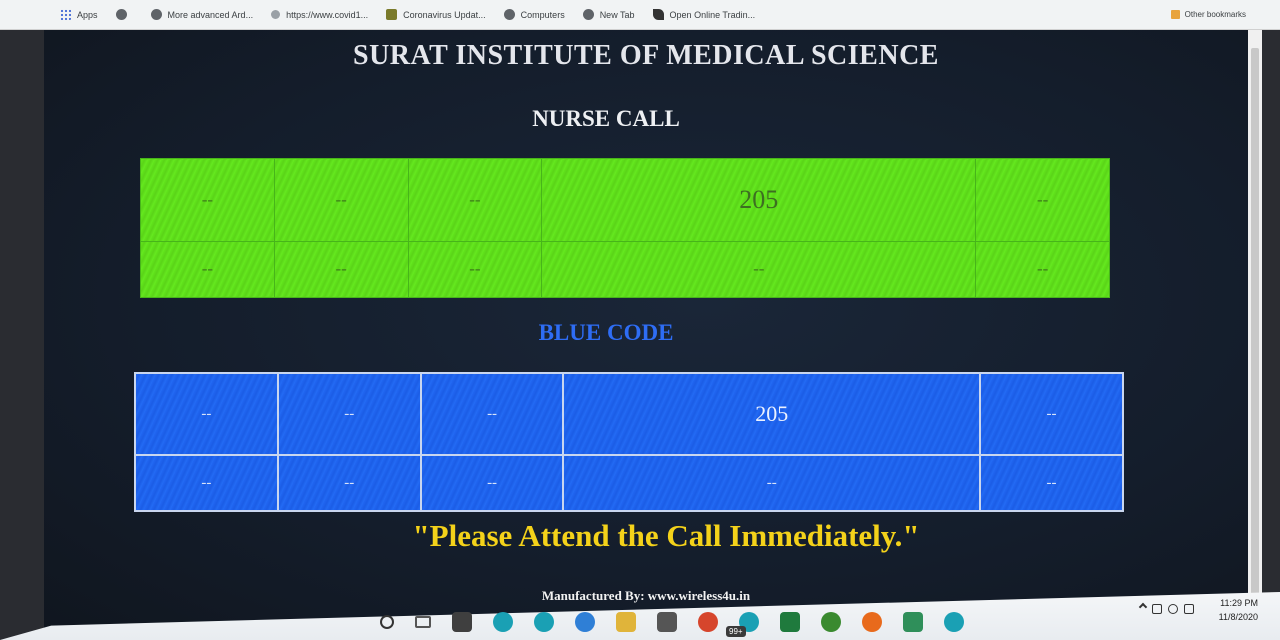  What do you see at coordinates (872, 622) in the screenshot?
I see `firefox-icon` at bounding box center [872, 622].